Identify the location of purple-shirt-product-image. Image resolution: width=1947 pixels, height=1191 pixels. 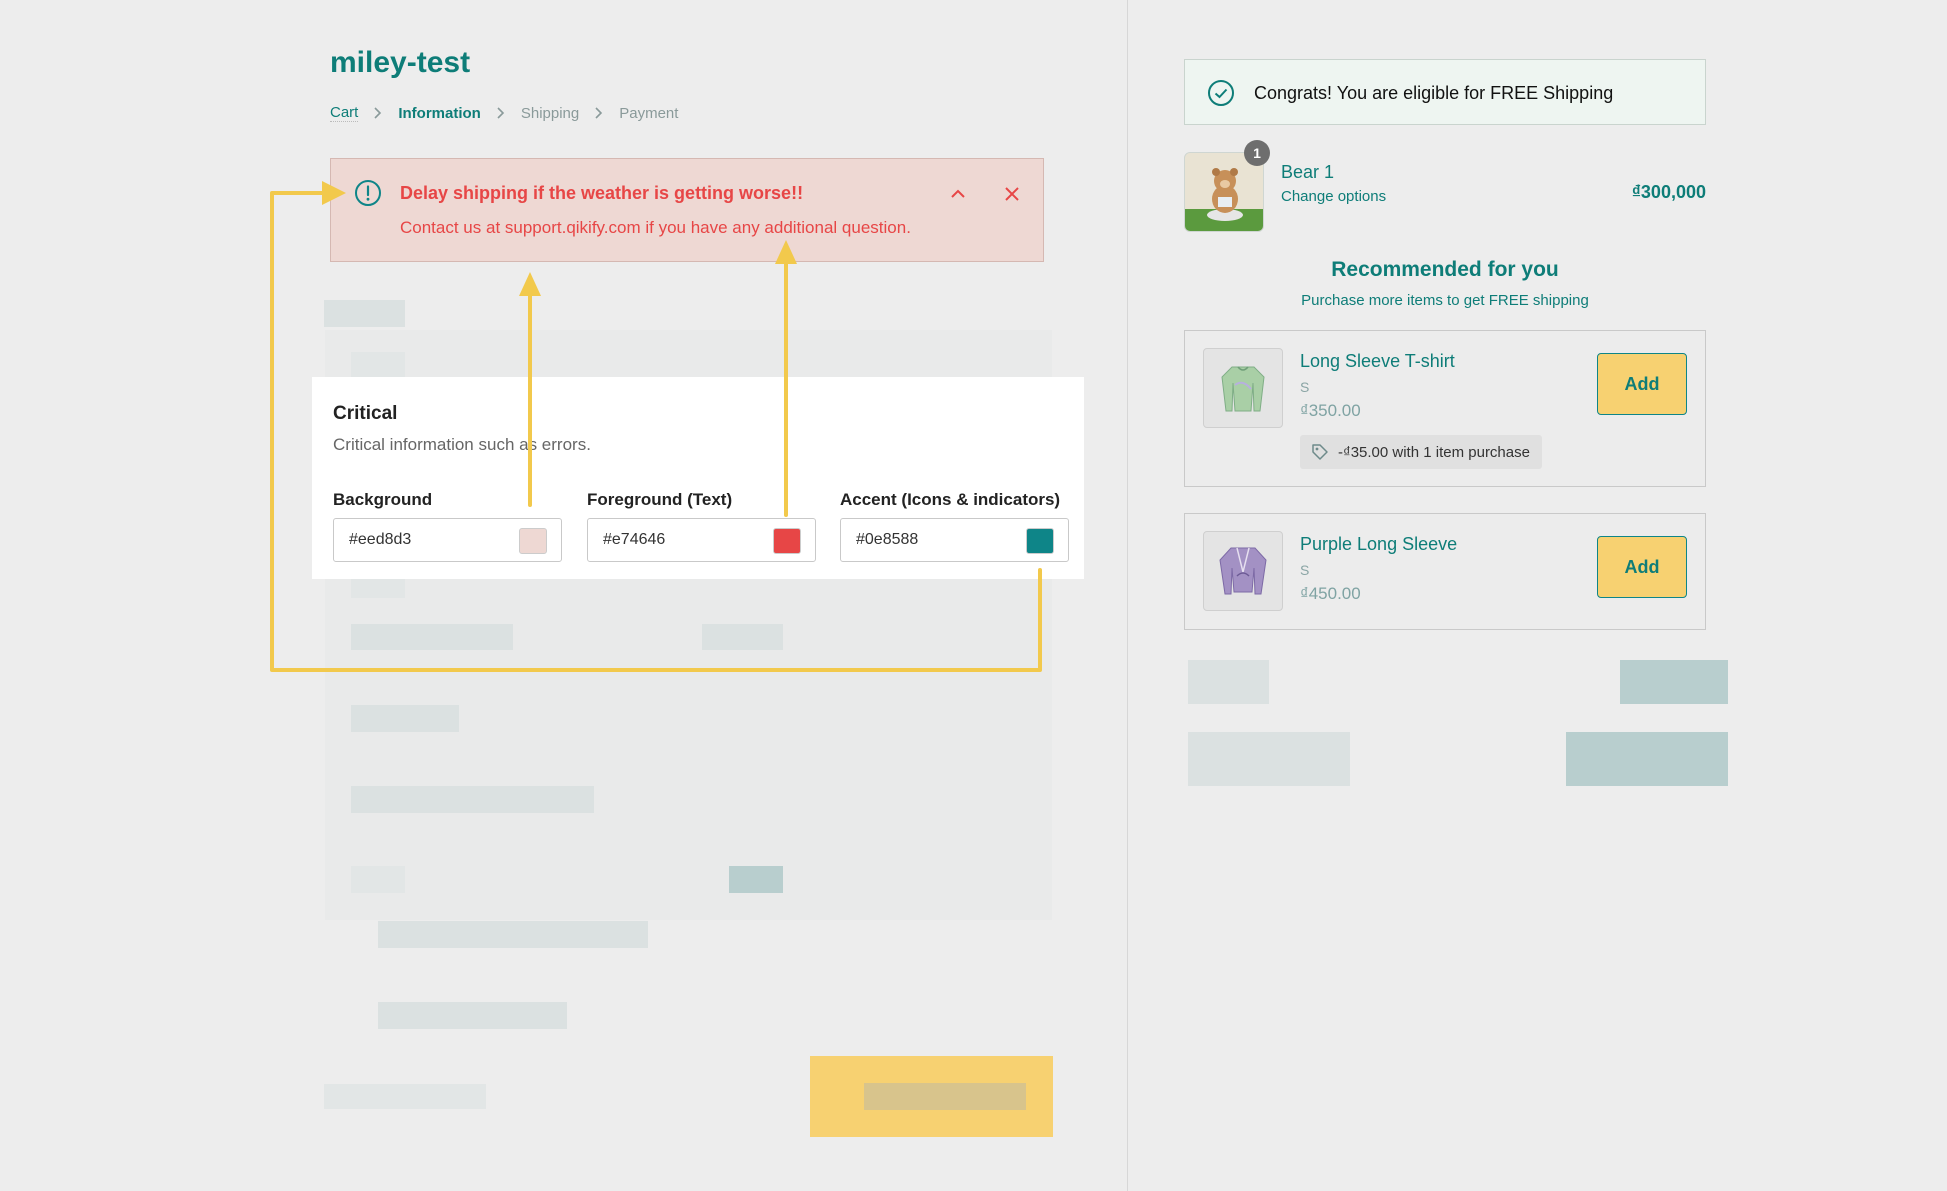
(1243, 571).